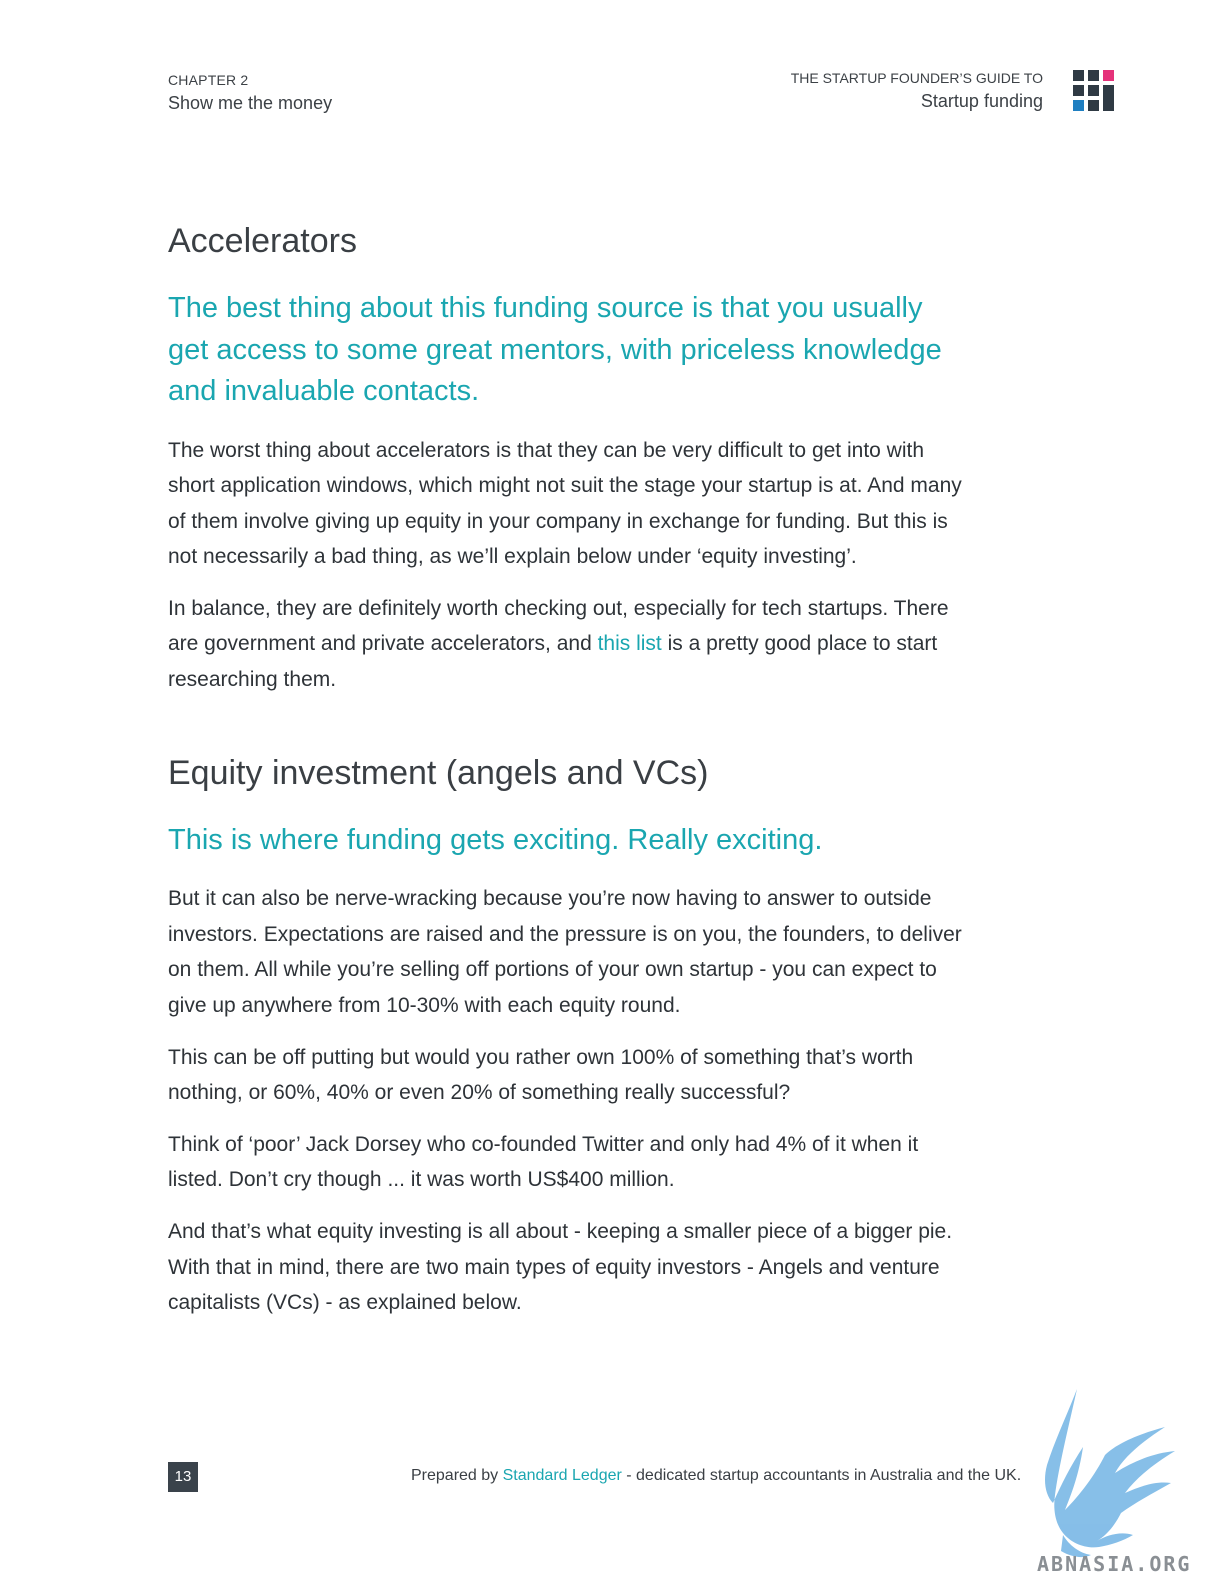 The image size is (1224, 1584). Describe the element at coordinates (208, 80) in the screenshot. I see `chapter-label: CHAPTER 2` at that location.